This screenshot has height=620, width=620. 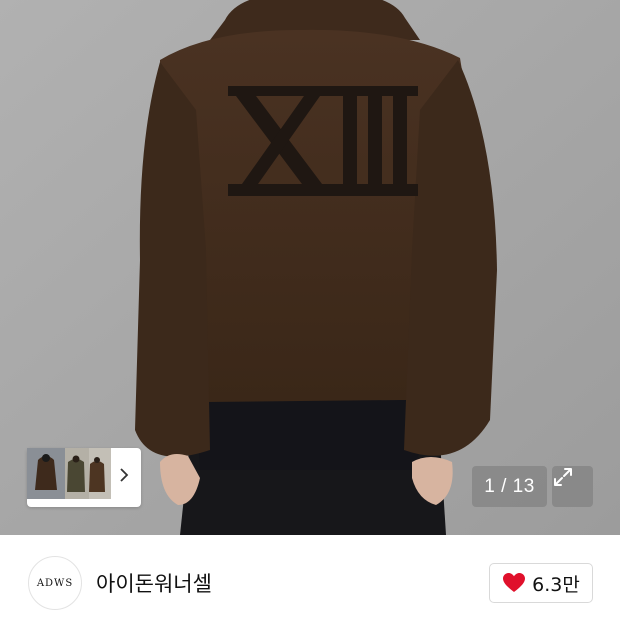 I want to click on brand-logo: ADWS, so click(x=55, y=583).